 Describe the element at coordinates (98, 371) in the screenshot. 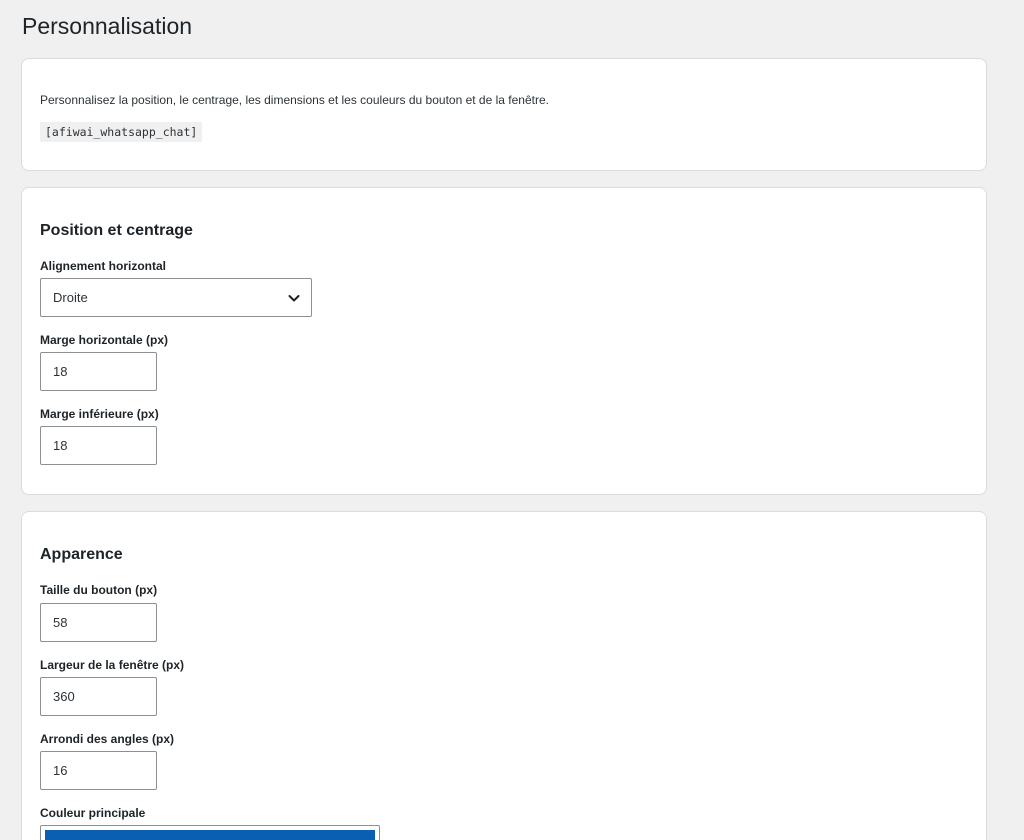

I see `horizontal-margin-input` at that location.